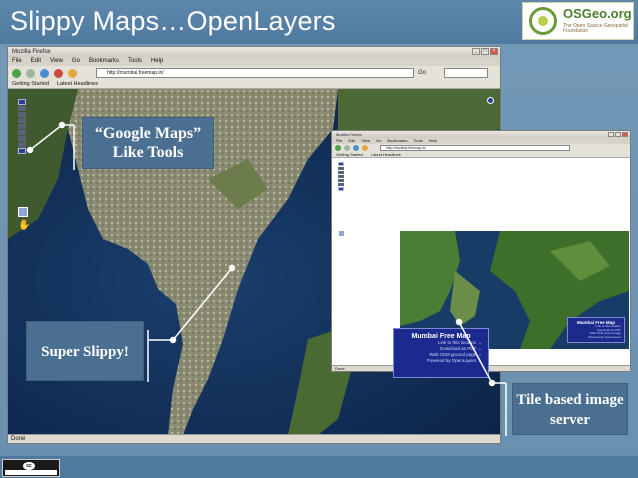  What do you see at coordinates (173, 21) in the screenshot?
I see `slide-title: Slippy Maps…OpenLayers` at bounding box center [173, 21].